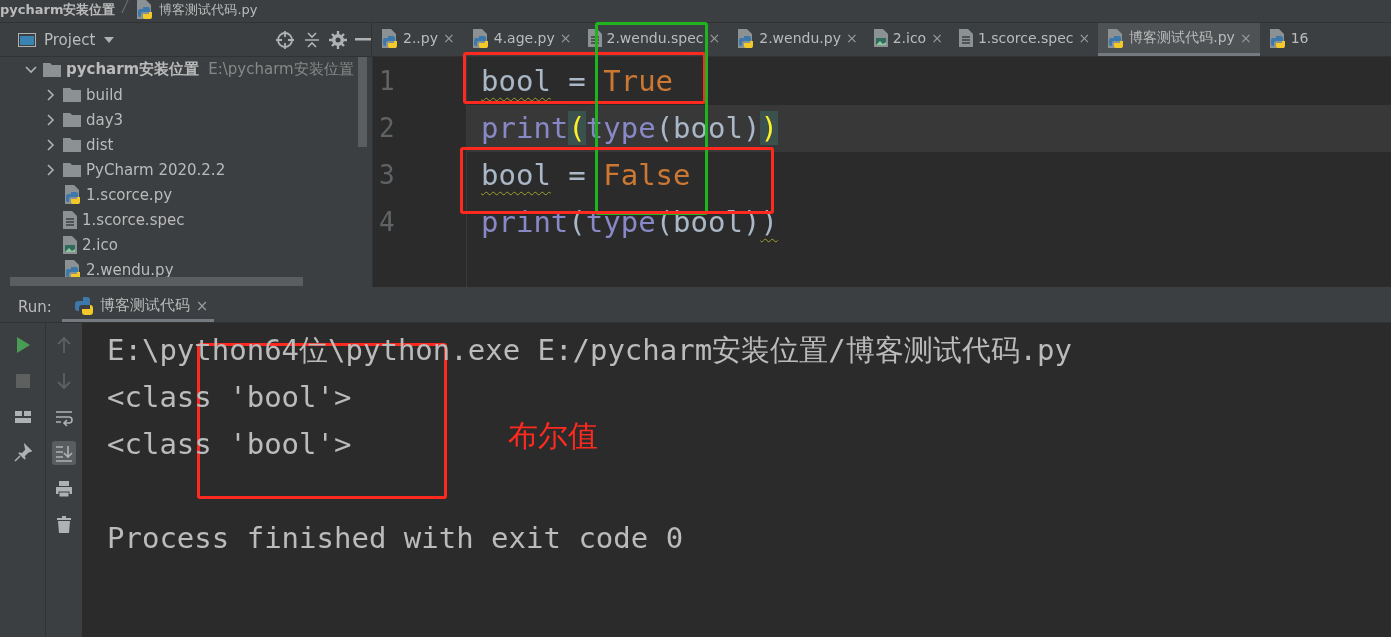 The image size is (1391, 637). Describe the element at coordinates (208, 10) in the screenshot. I see `breadcrumb-item: 博客测试代码.py` at that location.